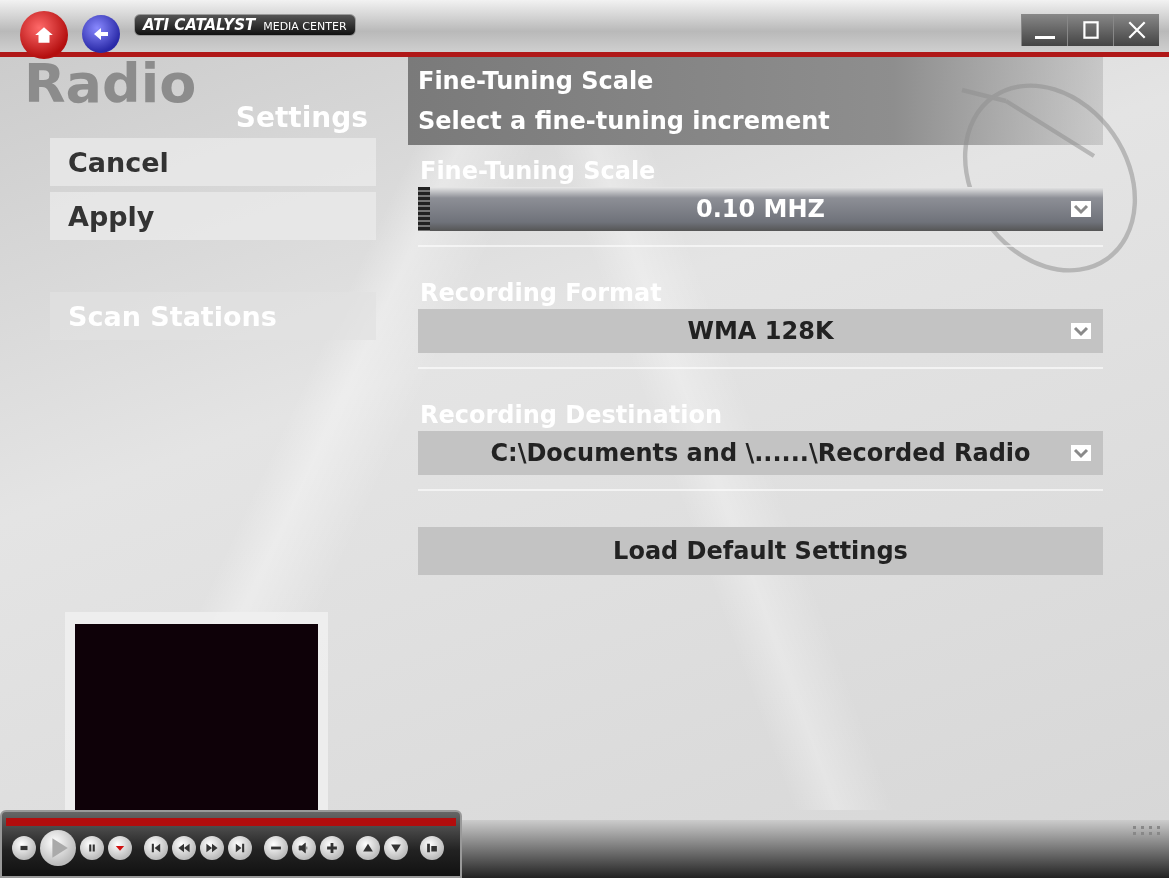 This screenshot has height=878, width=1169. I want to click on plus-button, so click(332, 848).